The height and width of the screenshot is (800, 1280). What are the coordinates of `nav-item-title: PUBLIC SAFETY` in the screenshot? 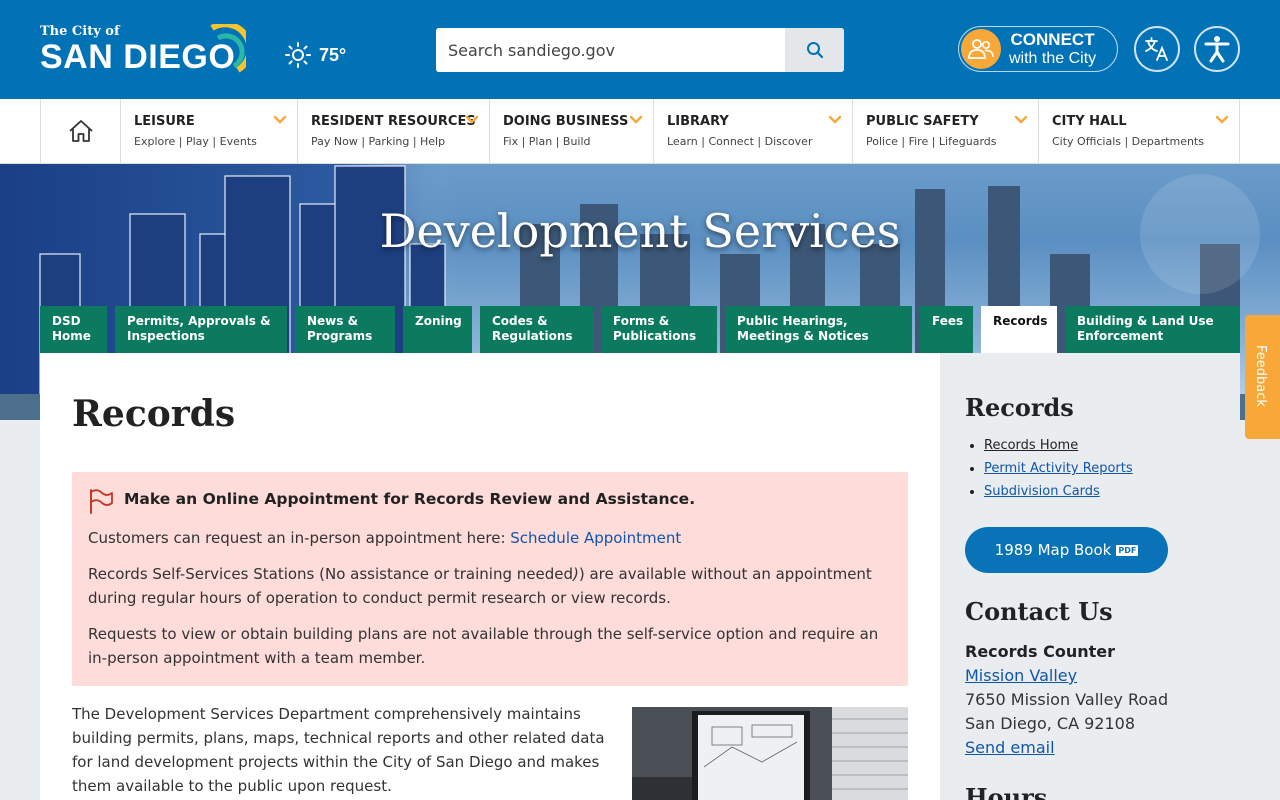 It's located at (922, 121).